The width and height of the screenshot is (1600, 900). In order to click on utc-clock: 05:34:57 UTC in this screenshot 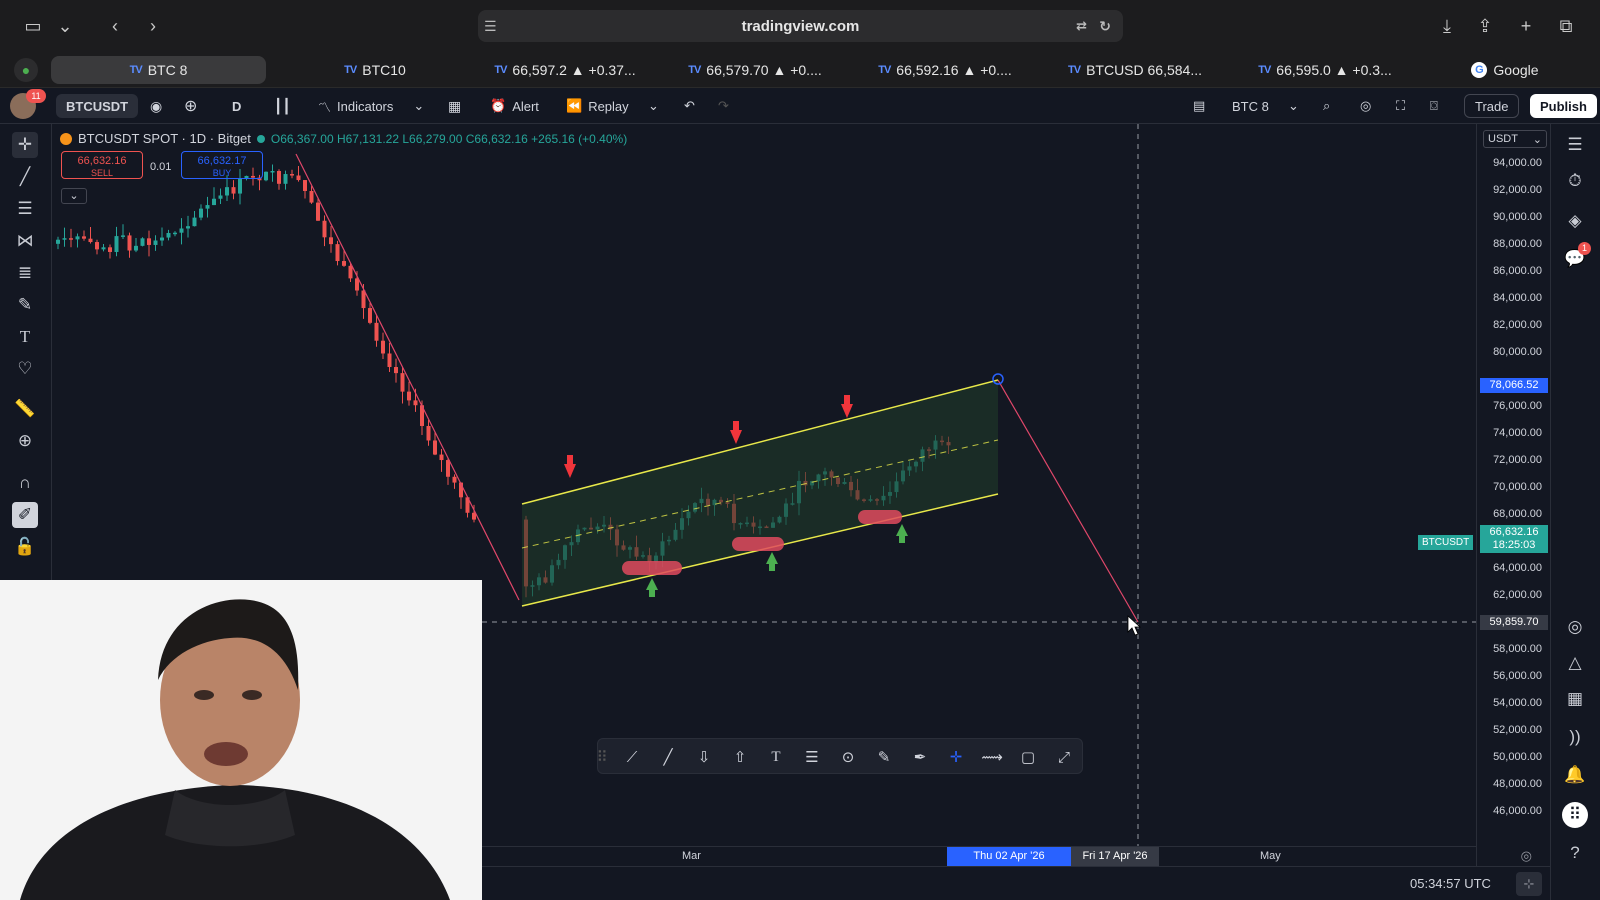, I will do `click(1450, 883)`.